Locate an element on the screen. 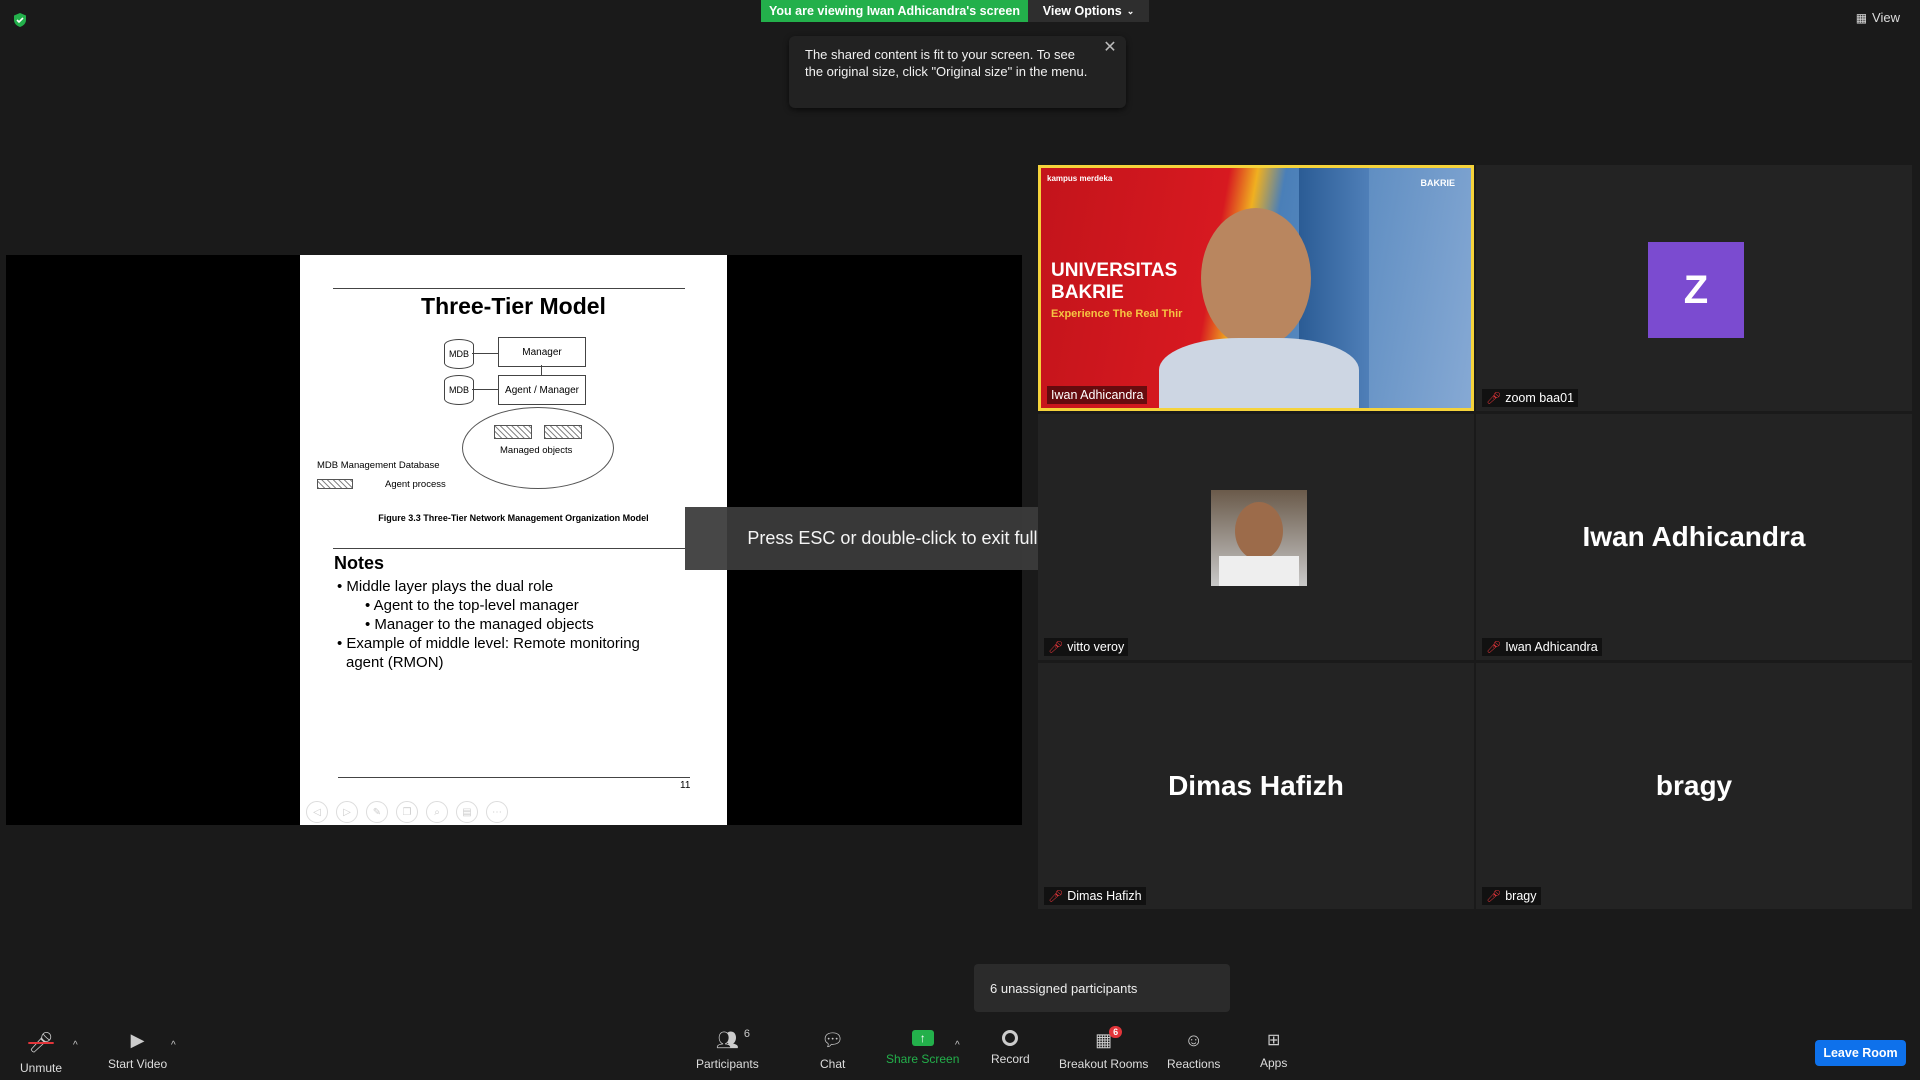 Image resolution: width=1920 pixels, height=1080 pixels. participant-name: bragy is located at coordinates (1521, 896).